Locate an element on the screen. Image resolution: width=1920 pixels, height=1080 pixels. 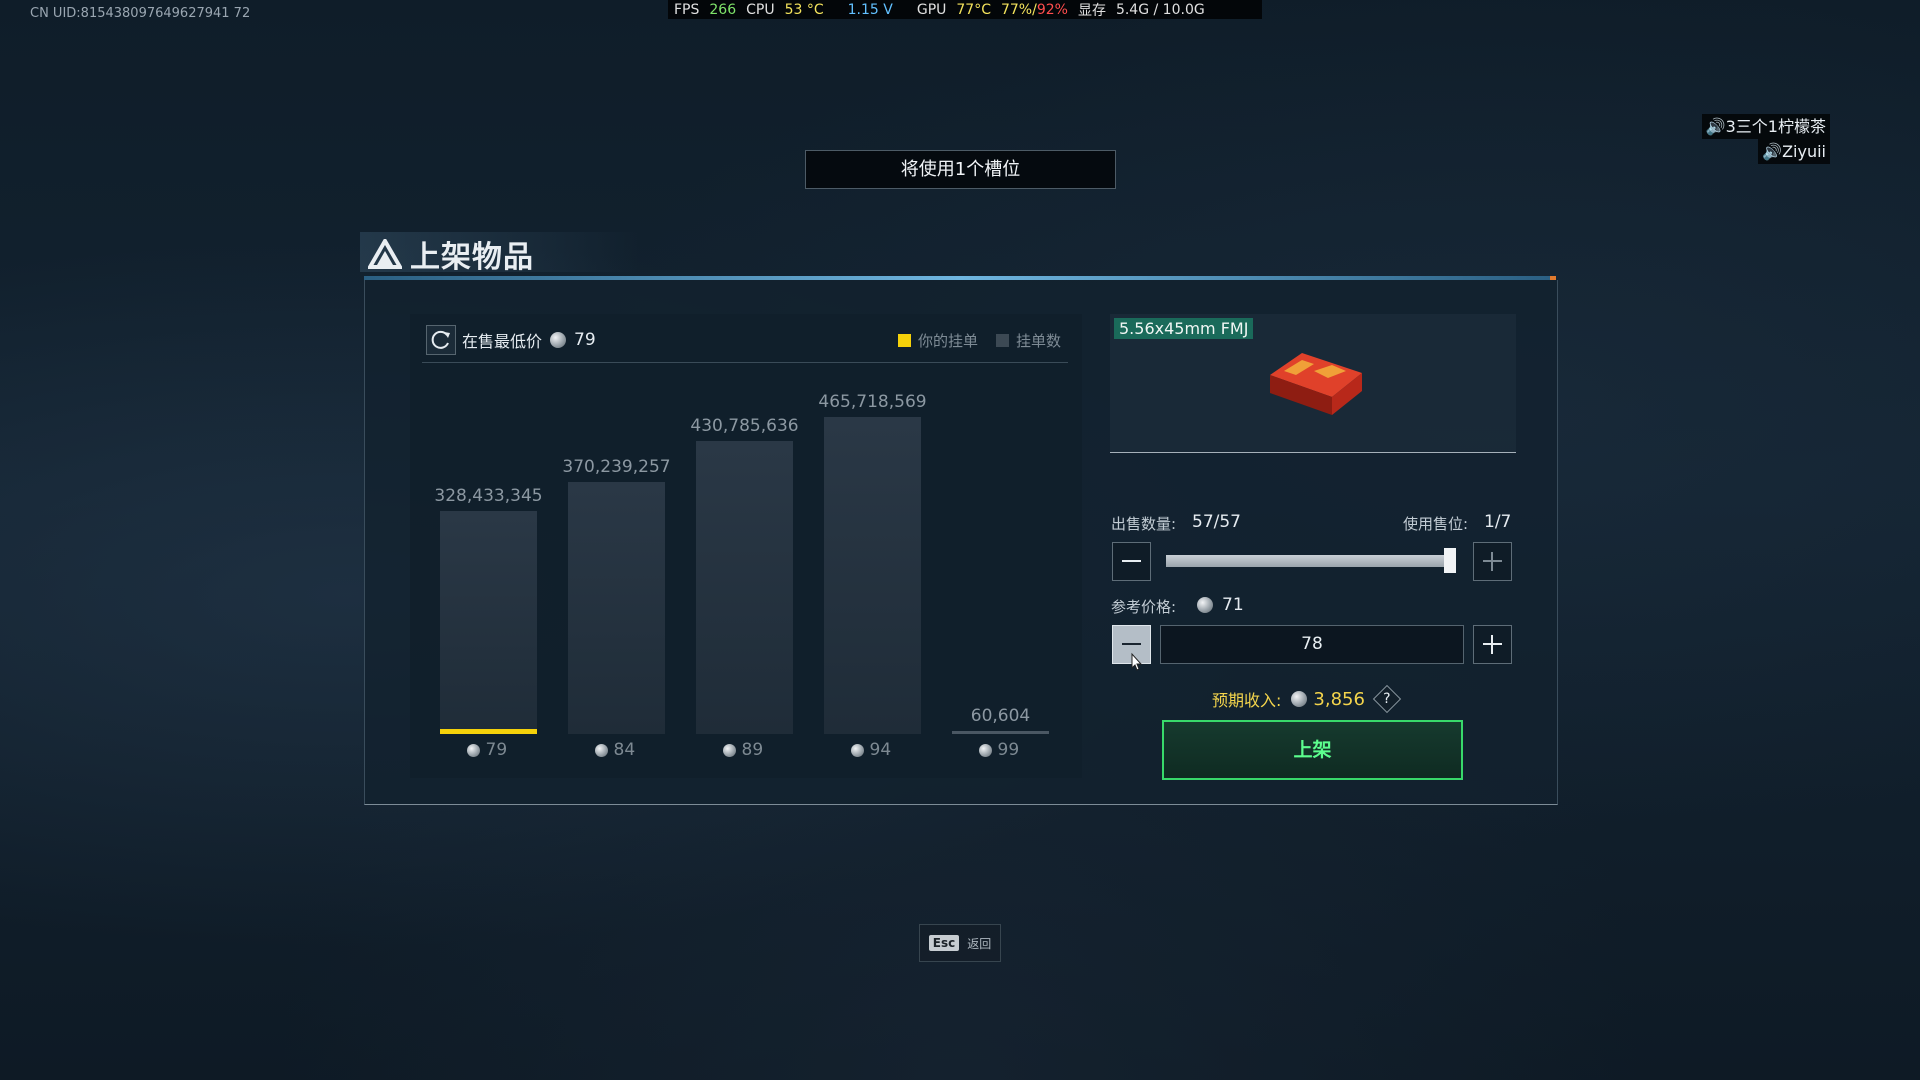
lowest-price-label: 在售最低价 is located at coordinates (502, 341).